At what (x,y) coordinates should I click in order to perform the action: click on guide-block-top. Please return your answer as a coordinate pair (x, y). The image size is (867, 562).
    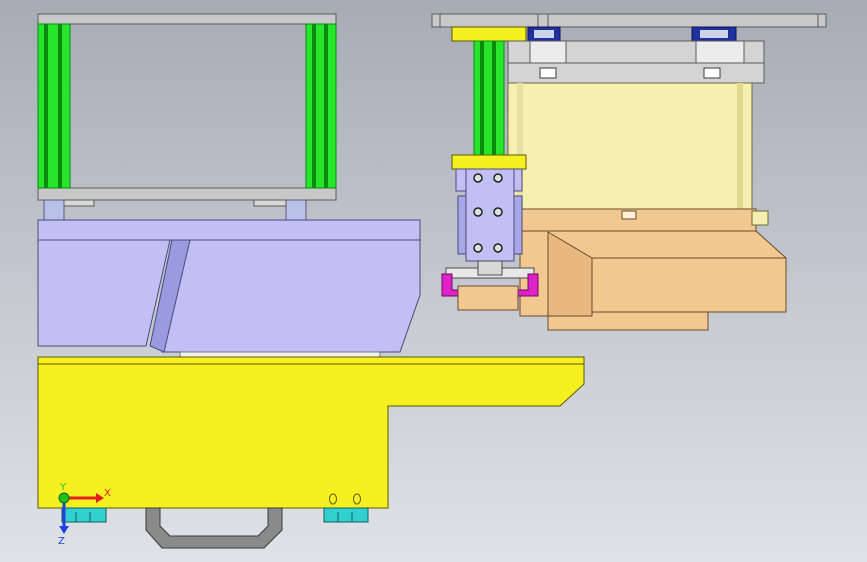
    Looking at the image, I should click on (489, 34).